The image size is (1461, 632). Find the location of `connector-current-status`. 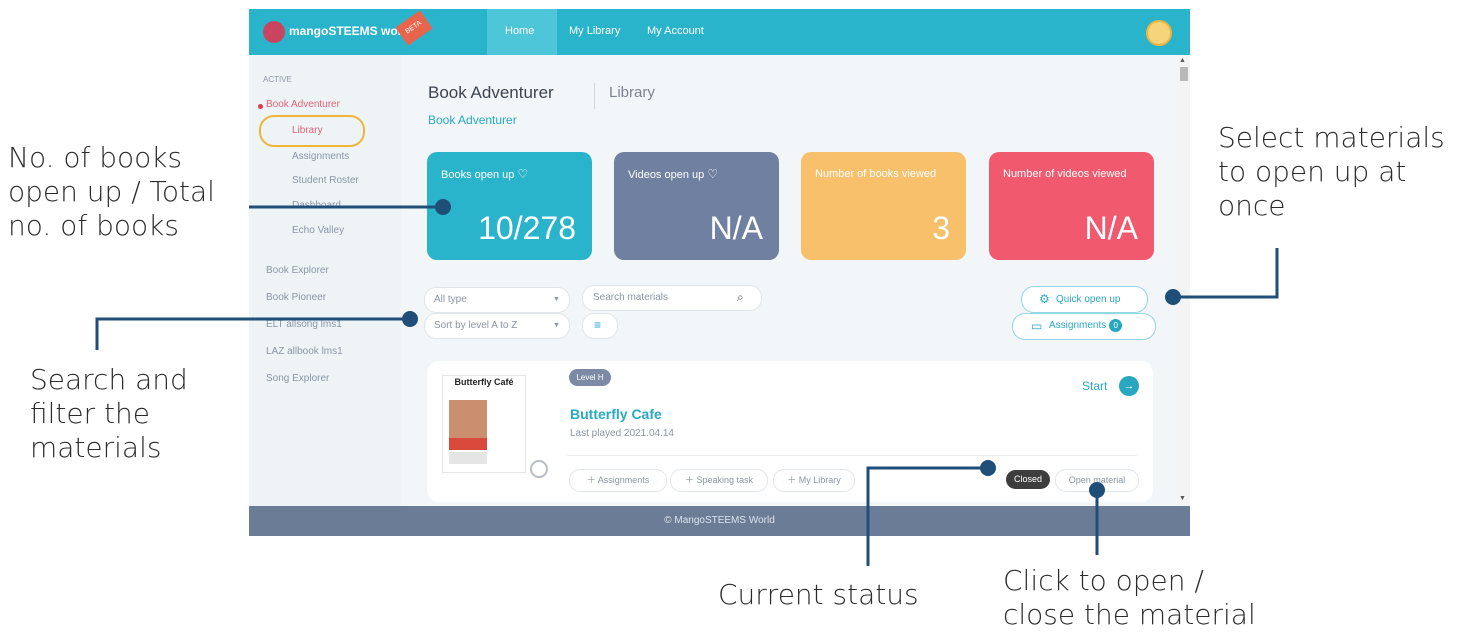

connector-current-status is located at coordinates (927, 516).